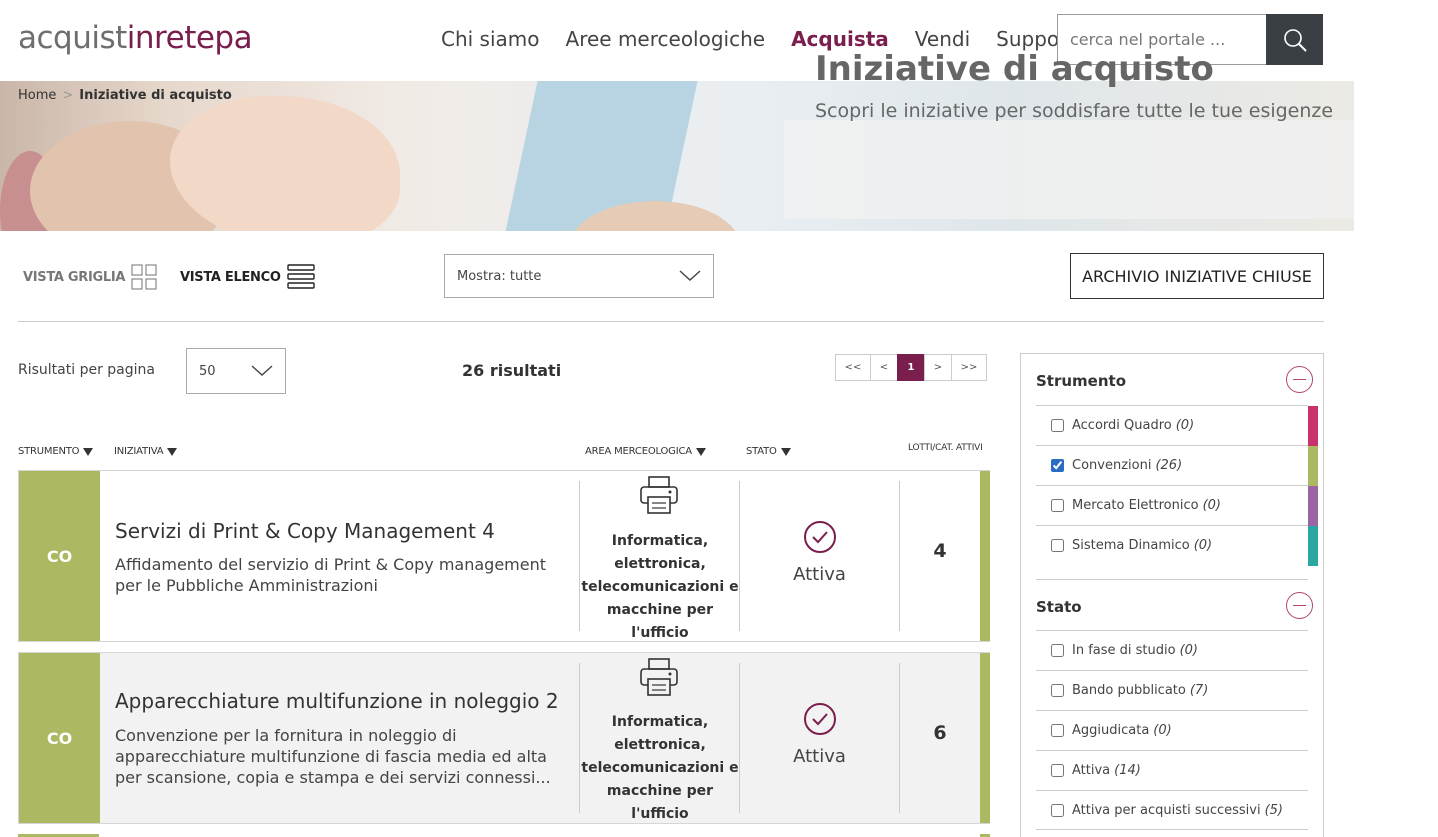 The image size is (1438, 837). I want to click on filter-attiva-acquisti-successivi: Attiva per acquisti successivi (5), so click(1172, 810).